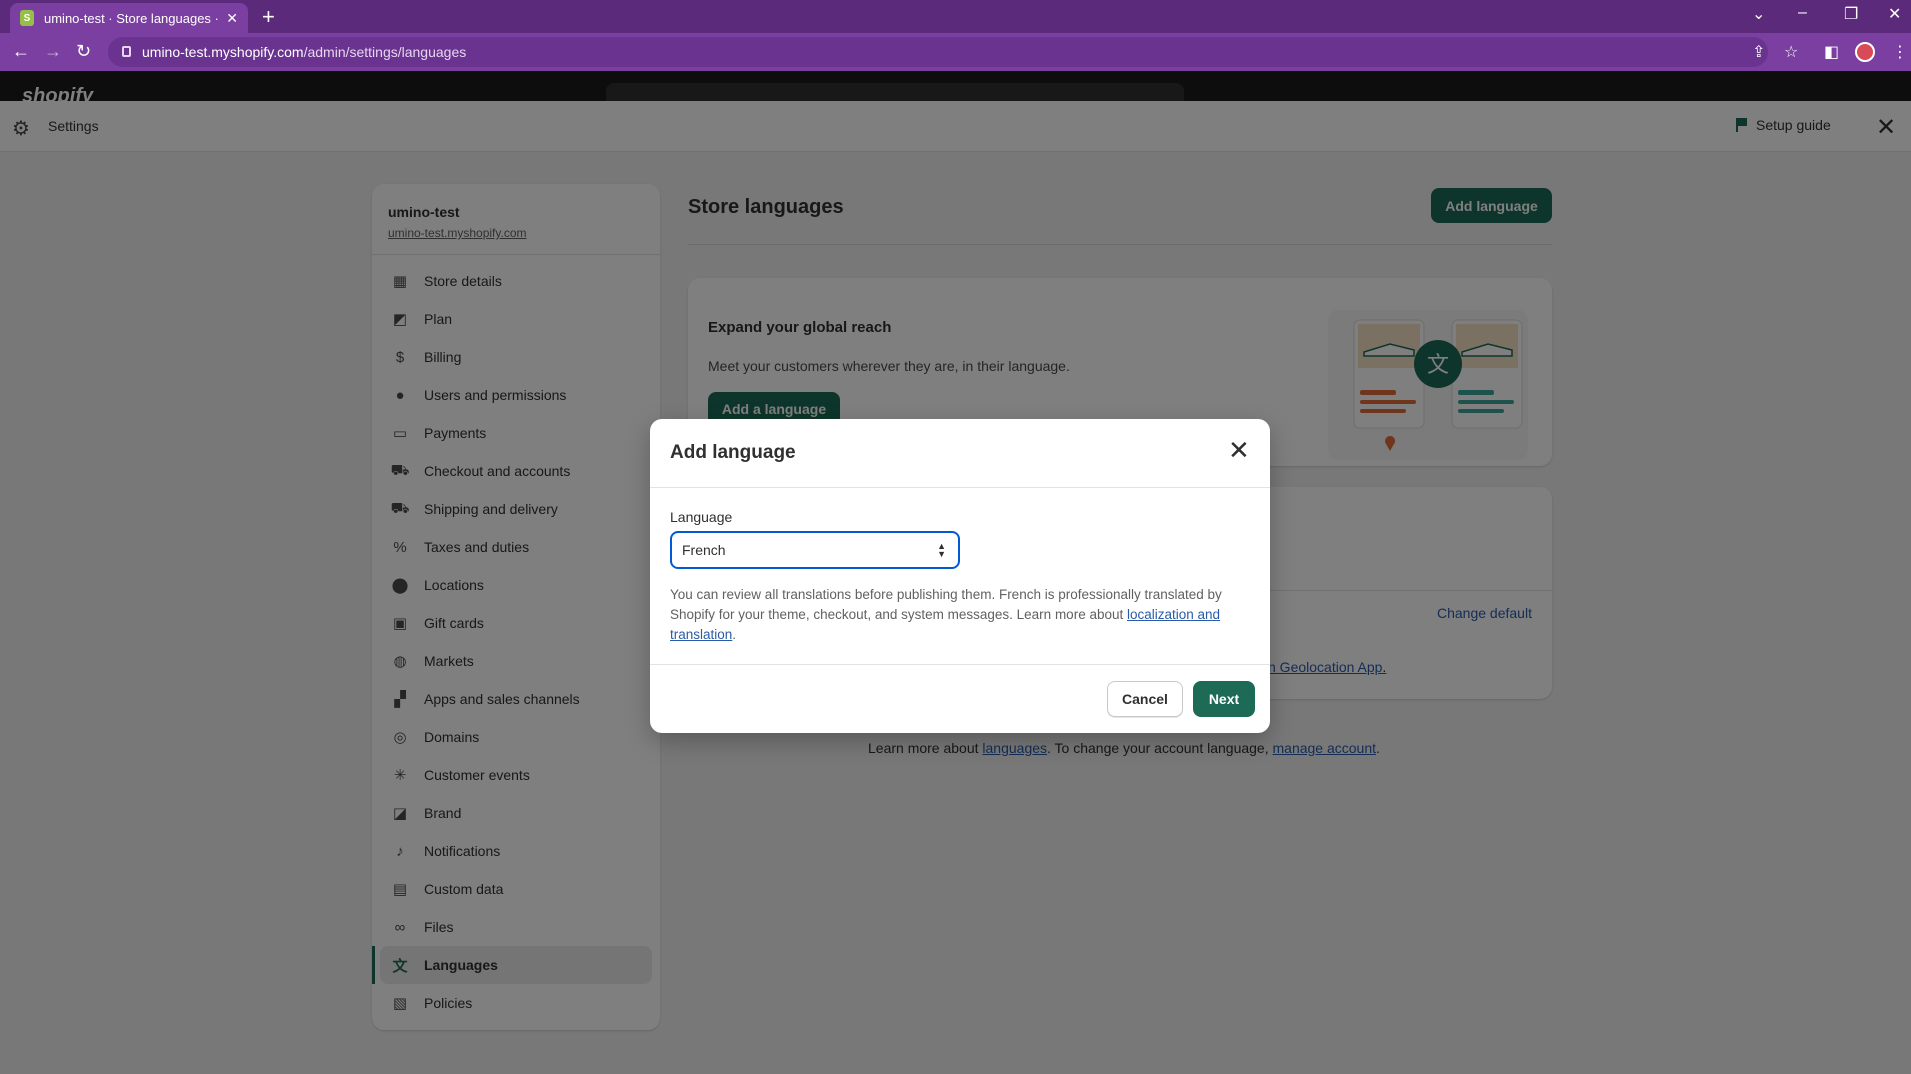 The width and height of the screenshot is (1911, 1074). What do you see at coordinates (1239, 450) in the screenshot?
I see `close-icon: ✕` at bounding box center [1239, 450].